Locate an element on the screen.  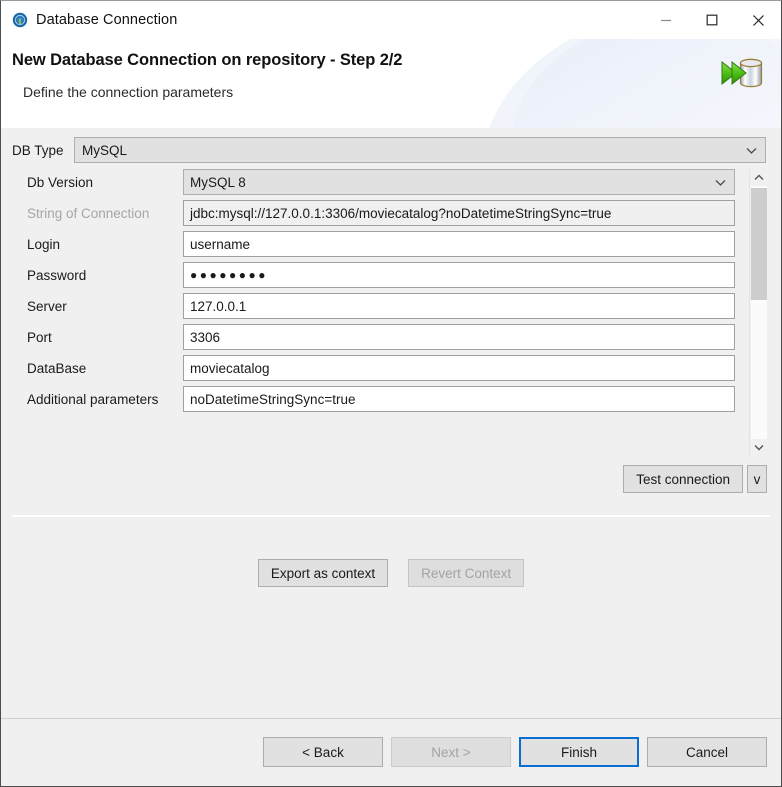
string-of-connection-label: String of Connection is located at coordinates (88, 213).